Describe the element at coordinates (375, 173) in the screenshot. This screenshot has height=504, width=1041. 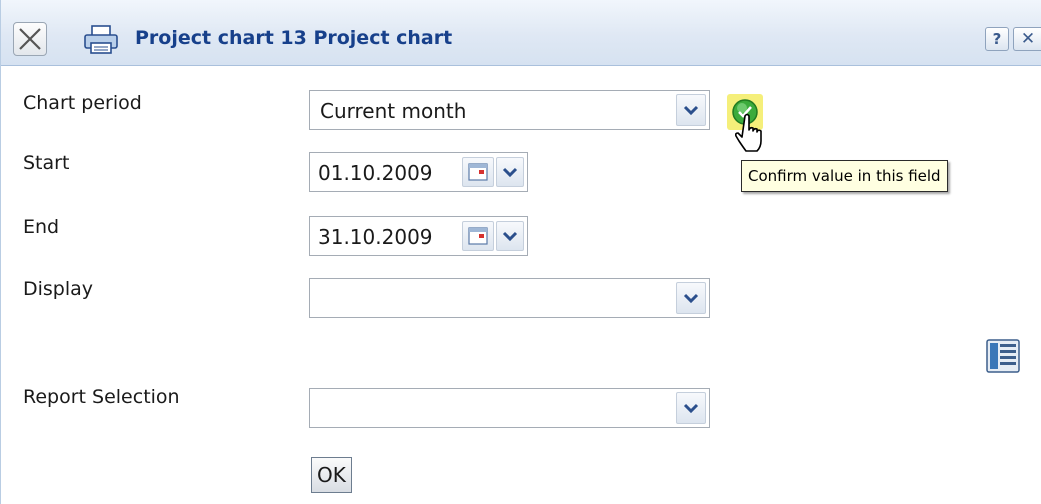
I see `start-date-value: 01.10.2009` at that location.